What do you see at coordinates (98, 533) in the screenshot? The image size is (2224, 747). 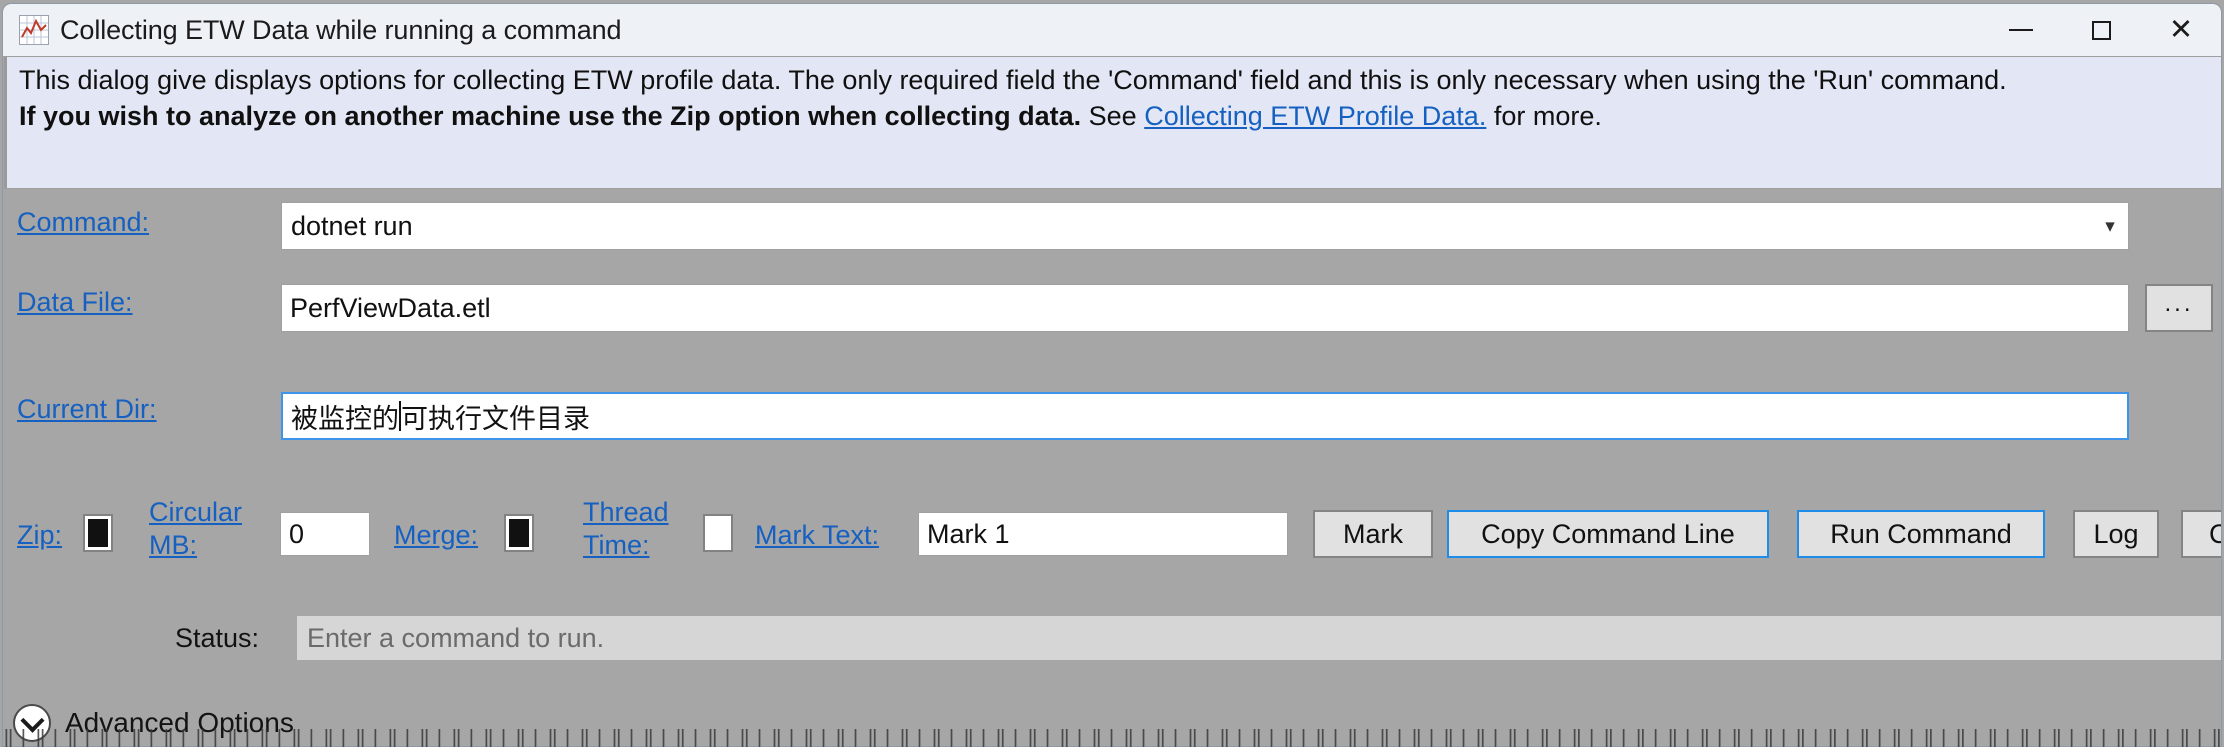 I see `zip-checkbox` at bounding box center [98, 533].